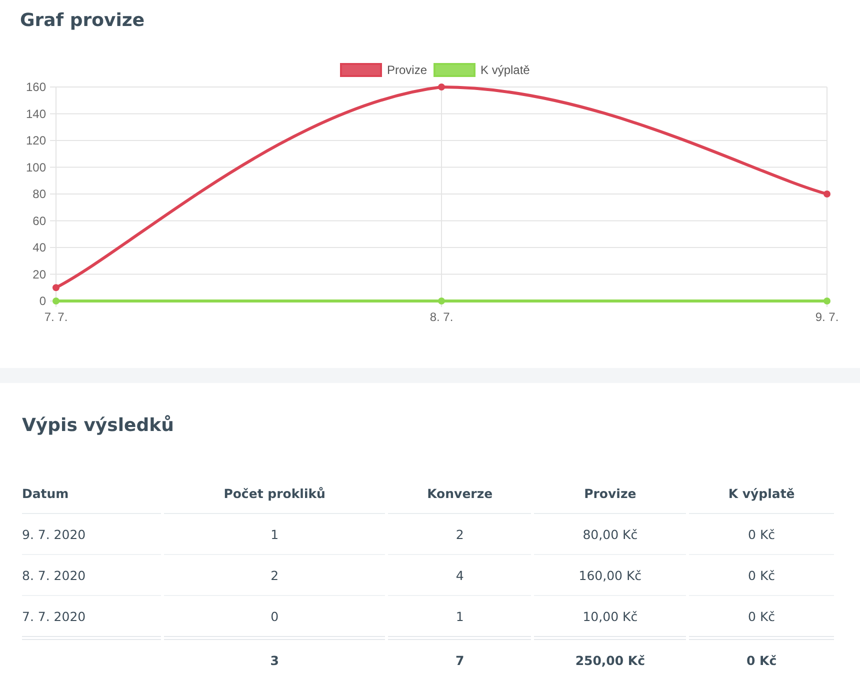 This screenshot has height=685, width=860. Describe the element at coordinates (407, 70) in the screenshot. I see `legend-label: Provize` at that location.